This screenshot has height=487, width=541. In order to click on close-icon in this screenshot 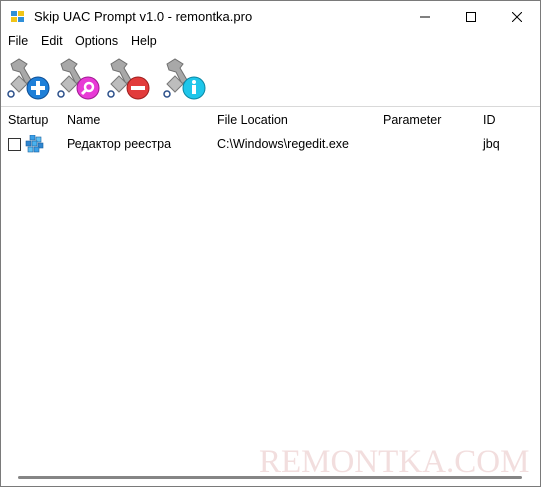, I will do `click(517, 16)`.